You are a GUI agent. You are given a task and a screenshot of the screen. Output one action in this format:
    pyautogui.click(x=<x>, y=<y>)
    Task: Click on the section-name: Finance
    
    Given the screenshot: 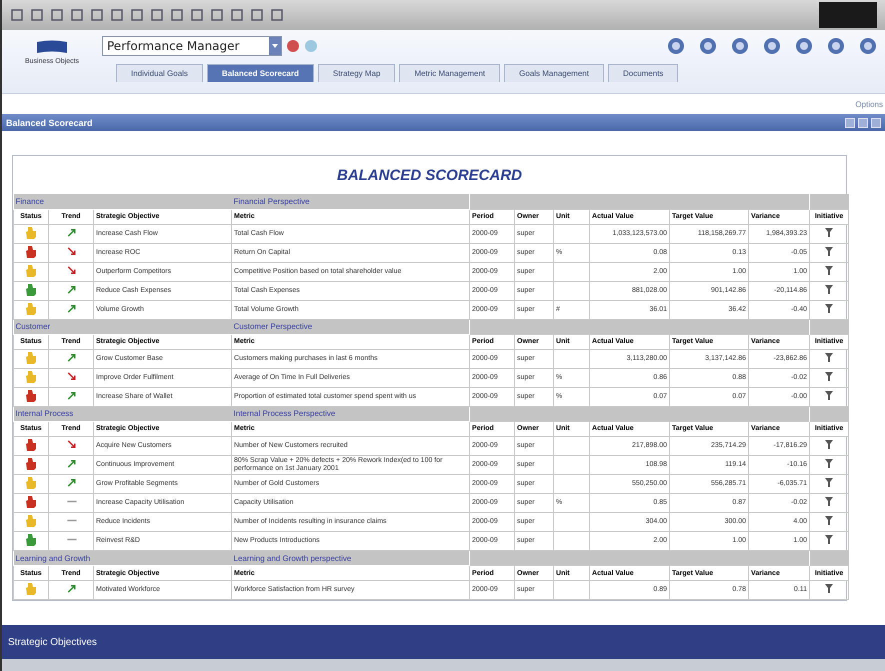 What is the action you would take?
    pyautogui.click(x=123, y=201)
    